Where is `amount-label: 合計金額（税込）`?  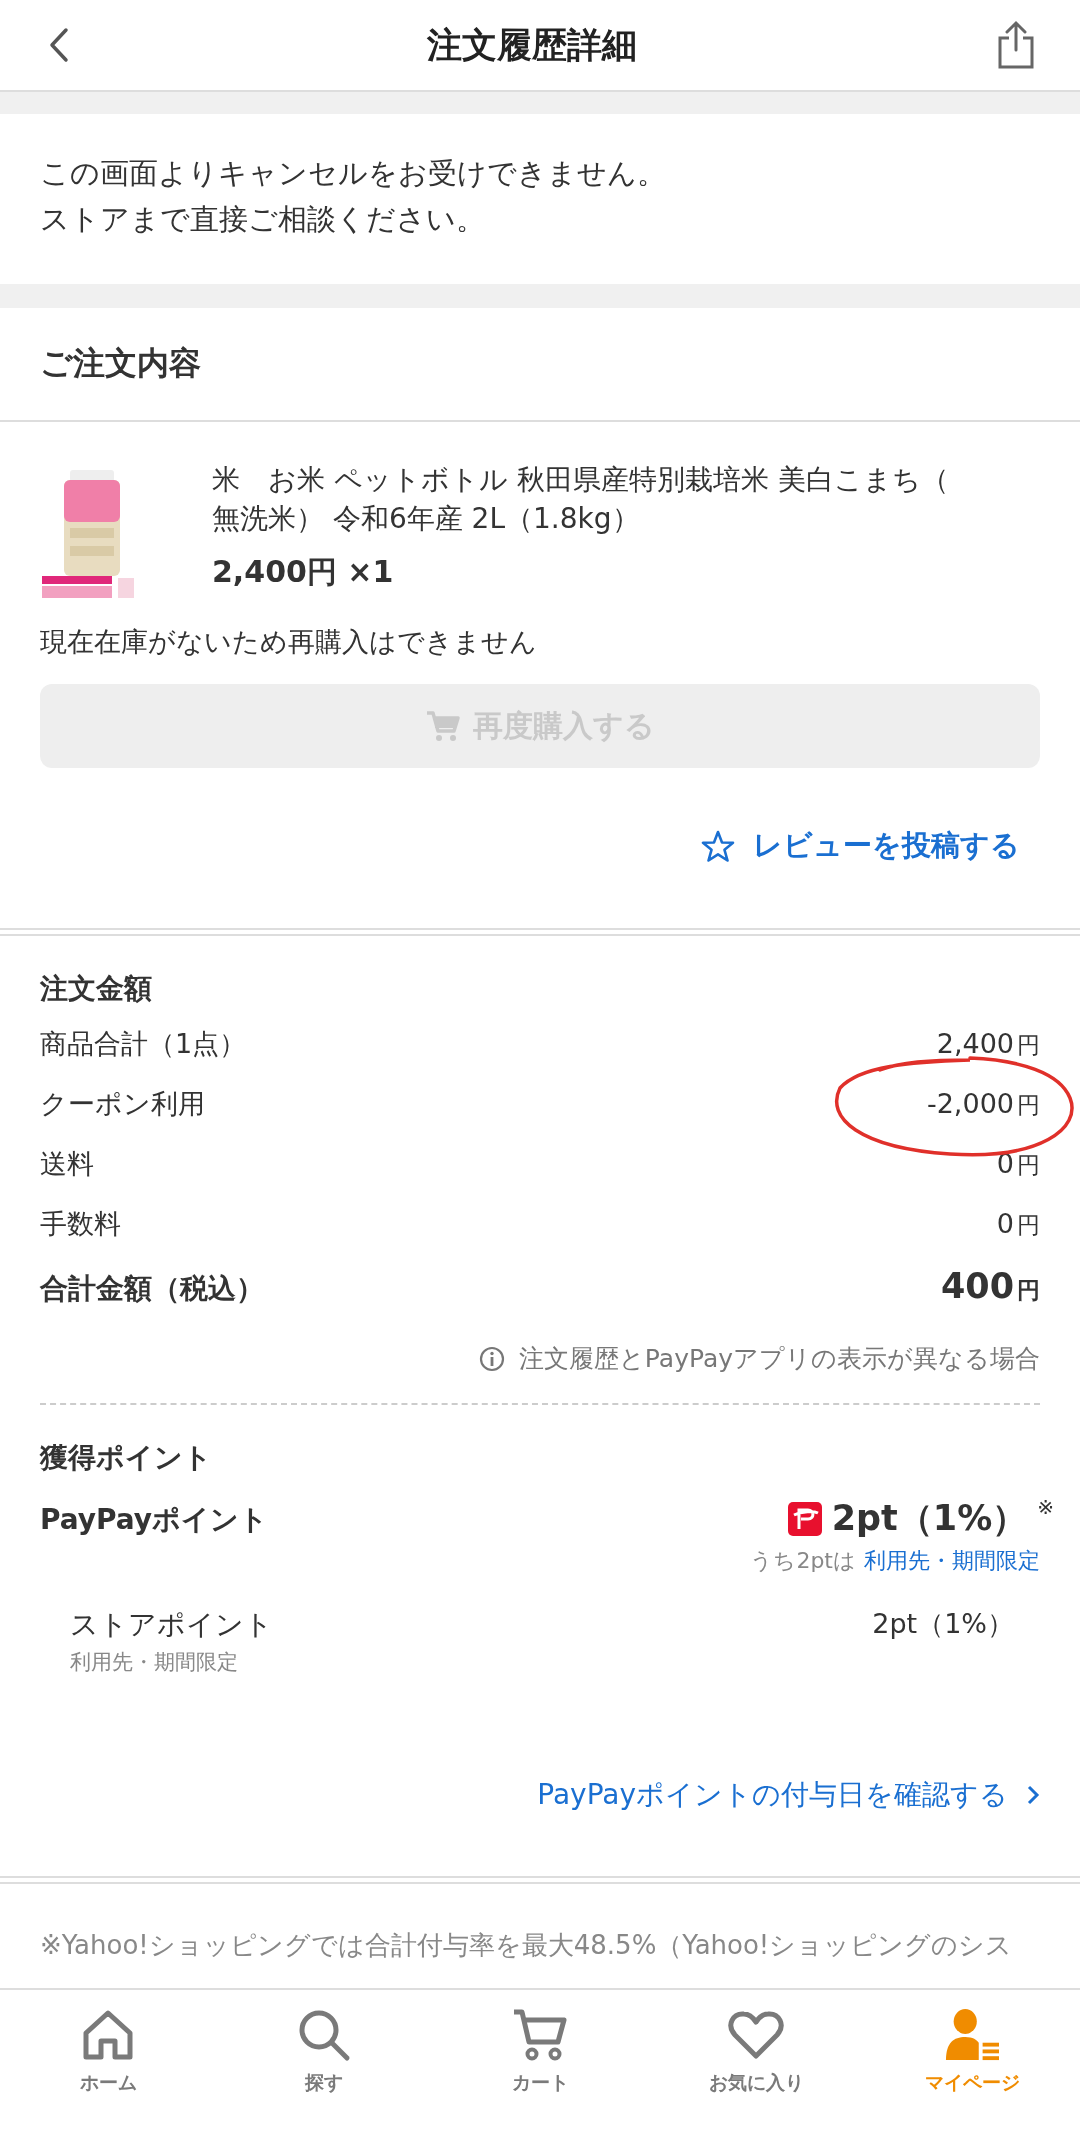 amount-label: 合計金額（税込） is located at coordinates (152, 1289).